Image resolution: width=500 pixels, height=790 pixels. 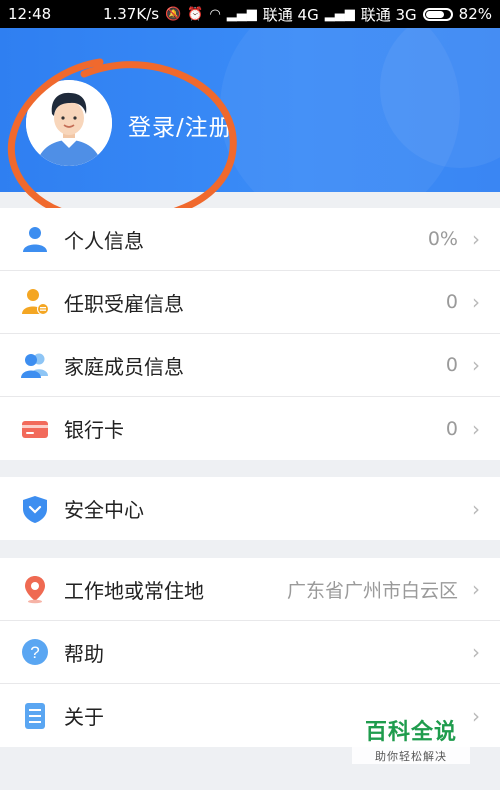 I want to click on row-family-info: 家庭成员信息 0 ›, so click(x=250, y=365).